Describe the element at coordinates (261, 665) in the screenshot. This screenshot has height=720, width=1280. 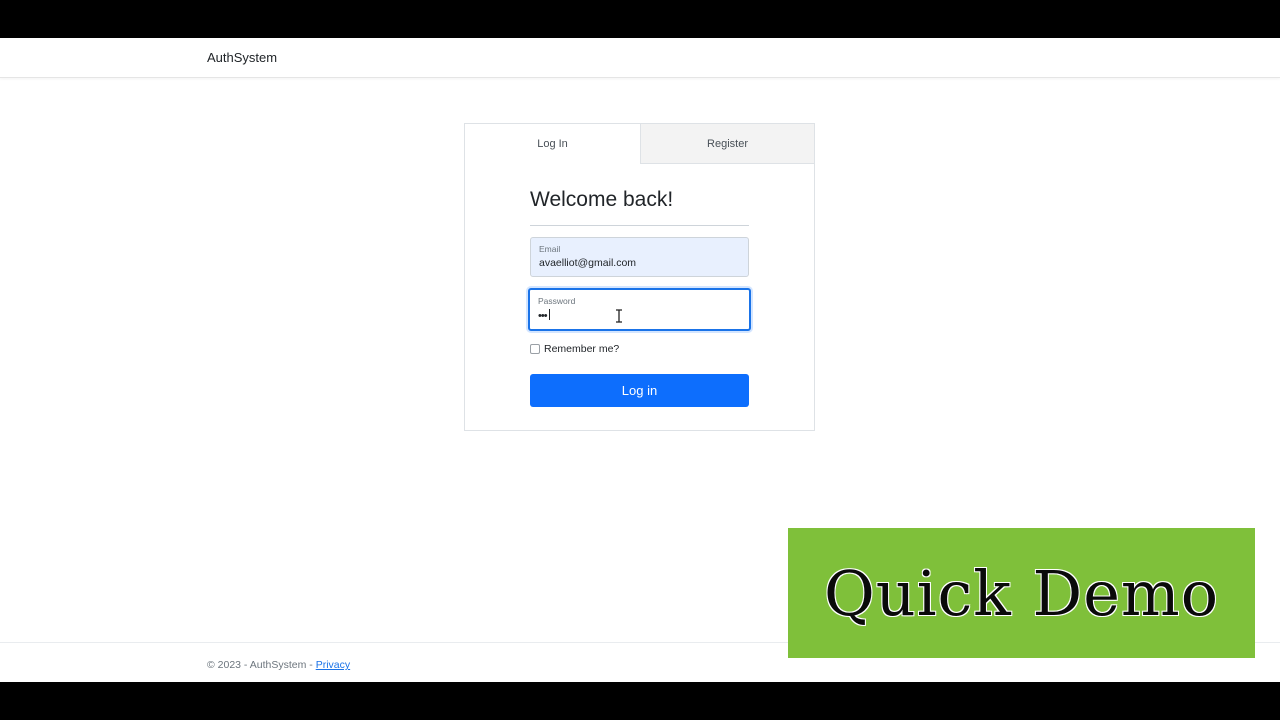
I see `footer-copyright: © 2023 - AuthSystem -` at that location.